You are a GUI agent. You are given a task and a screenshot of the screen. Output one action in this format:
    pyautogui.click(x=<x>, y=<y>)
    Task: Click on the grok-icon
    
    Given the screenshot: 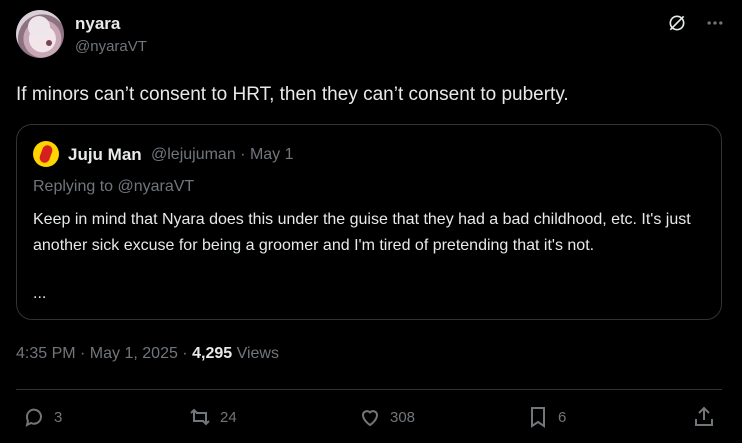 What is the action you would take?
    pyautogui.click(x=677, y=23)
    